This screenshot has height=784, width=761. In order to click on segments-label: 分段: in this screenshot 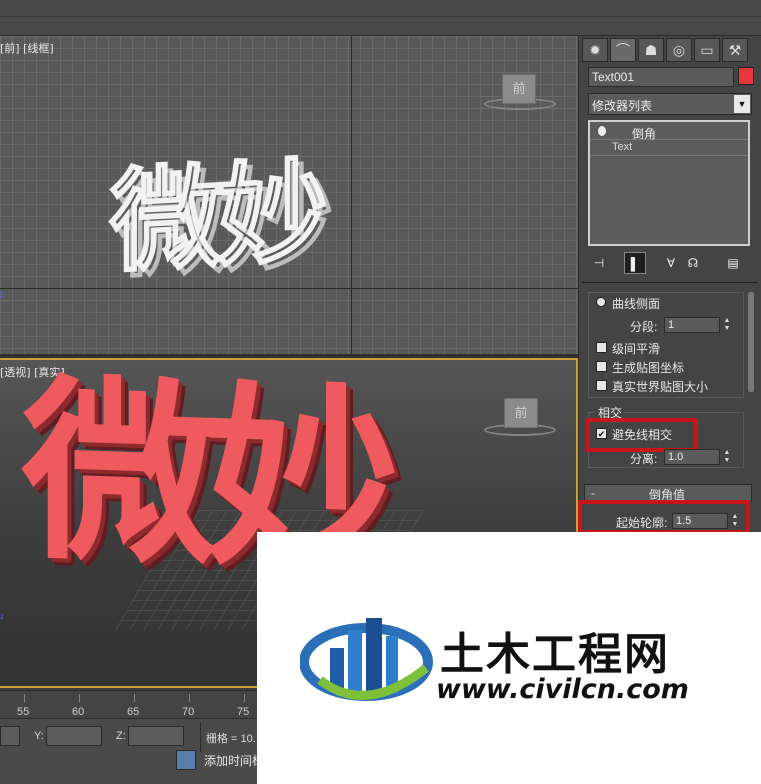, I will do `click(644, 327)`.